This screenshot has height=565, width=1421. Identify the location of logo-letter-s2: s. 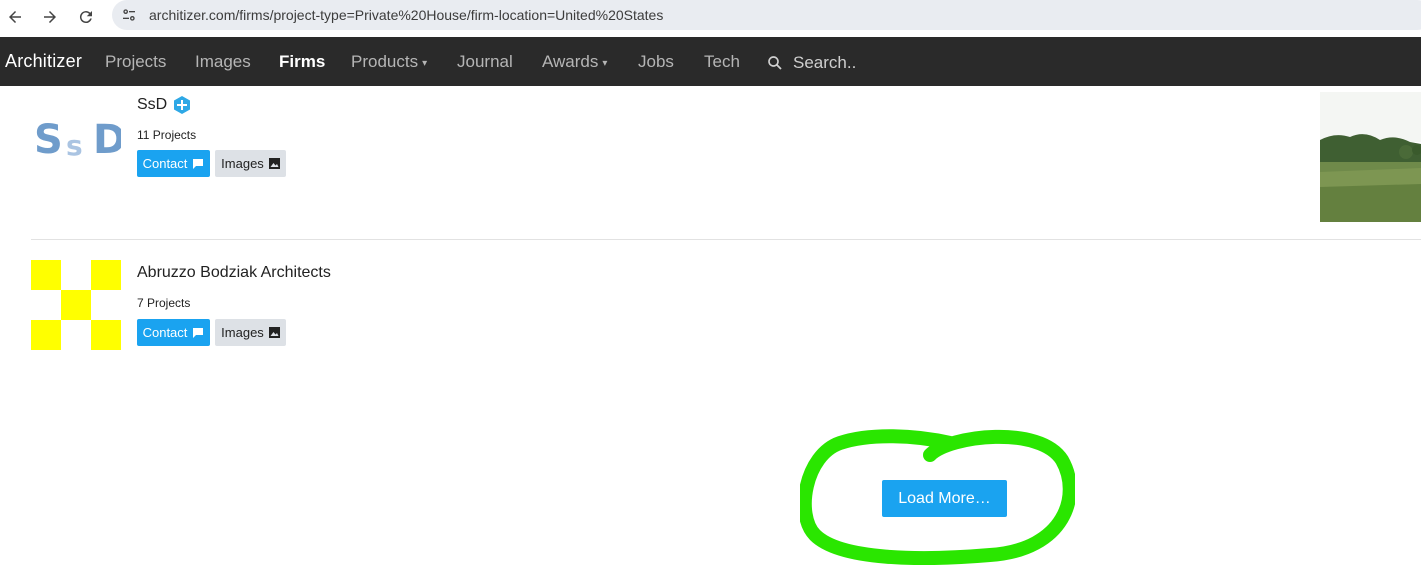
(74, 144).